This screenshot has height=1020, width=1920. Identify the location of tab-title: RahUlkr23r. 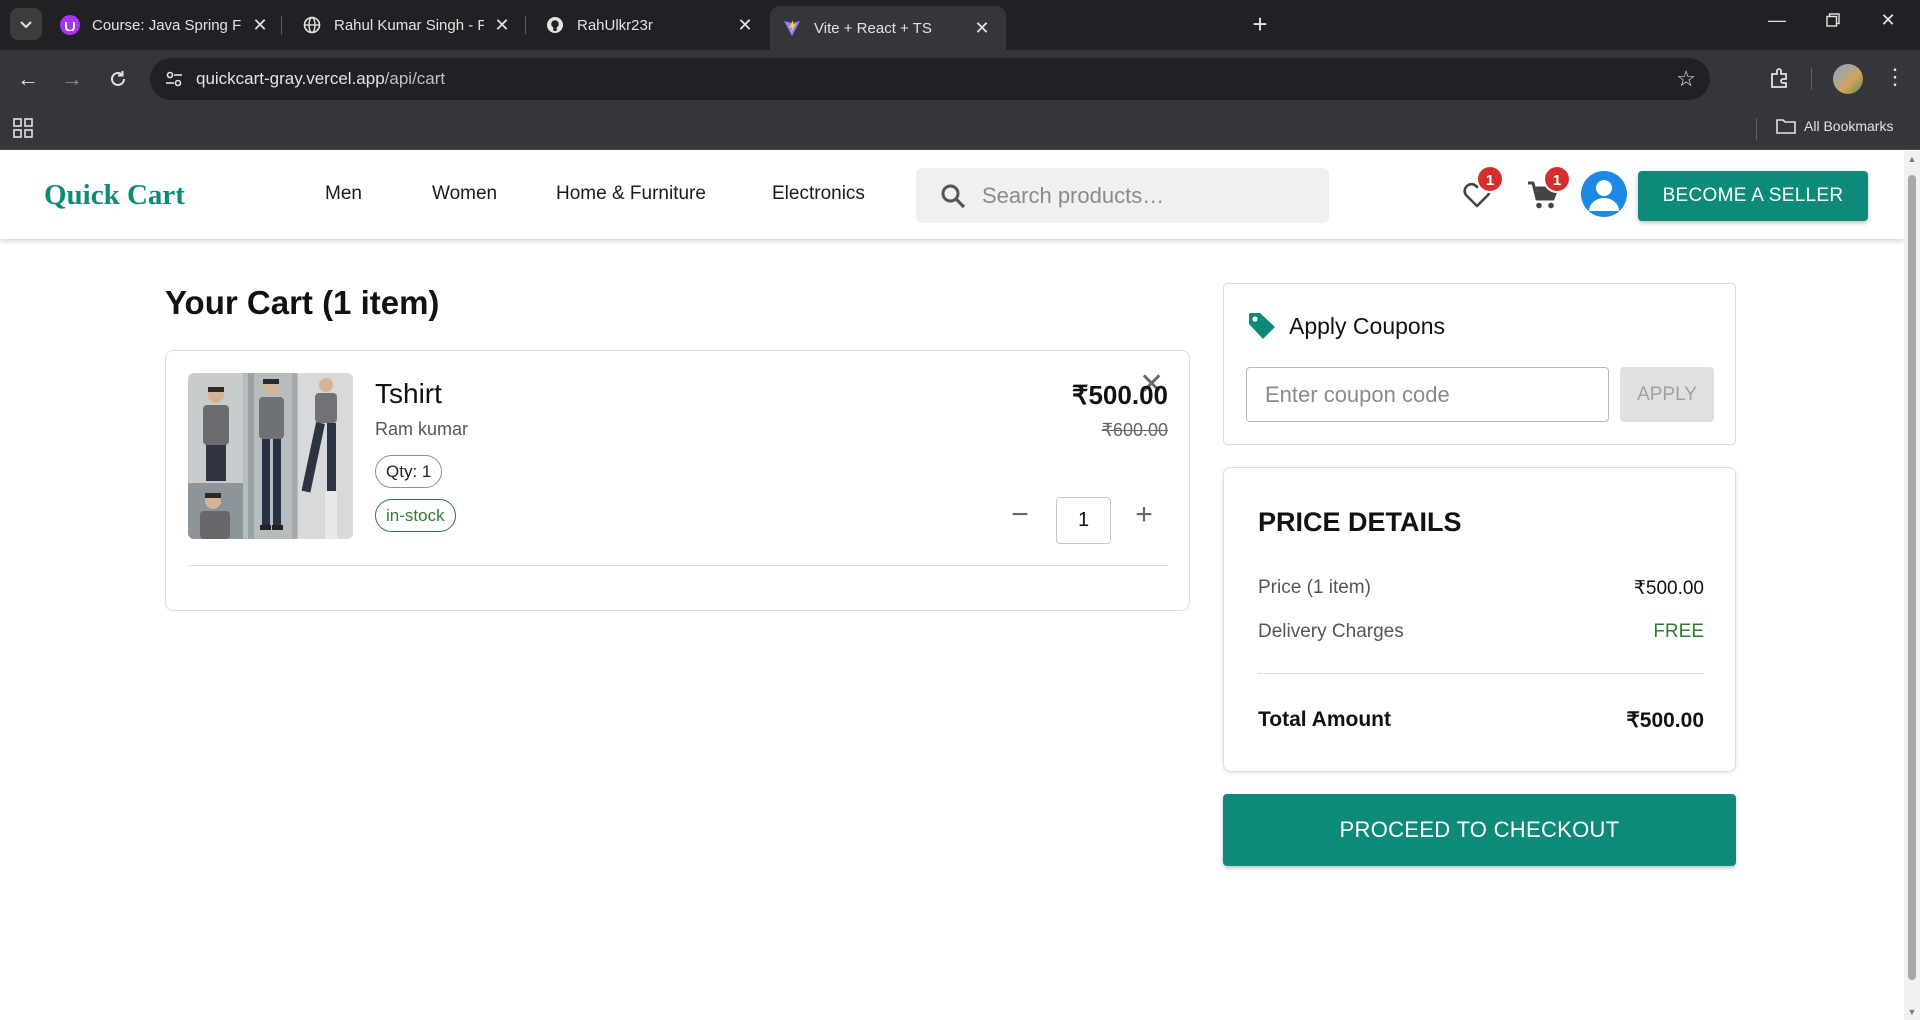
(615, 25).